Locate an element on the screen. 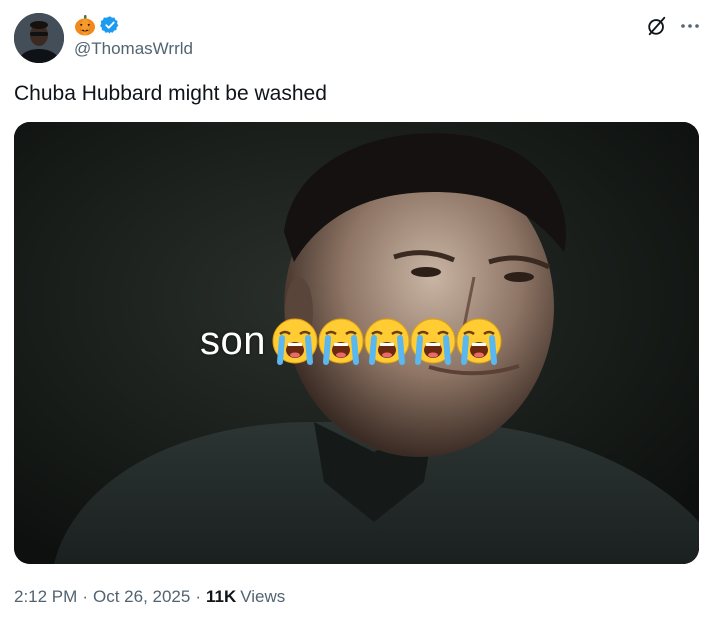 This screenshot has height=628, width=716. user-handle: @ThomasWrrld is located at coordinates (133, 49).